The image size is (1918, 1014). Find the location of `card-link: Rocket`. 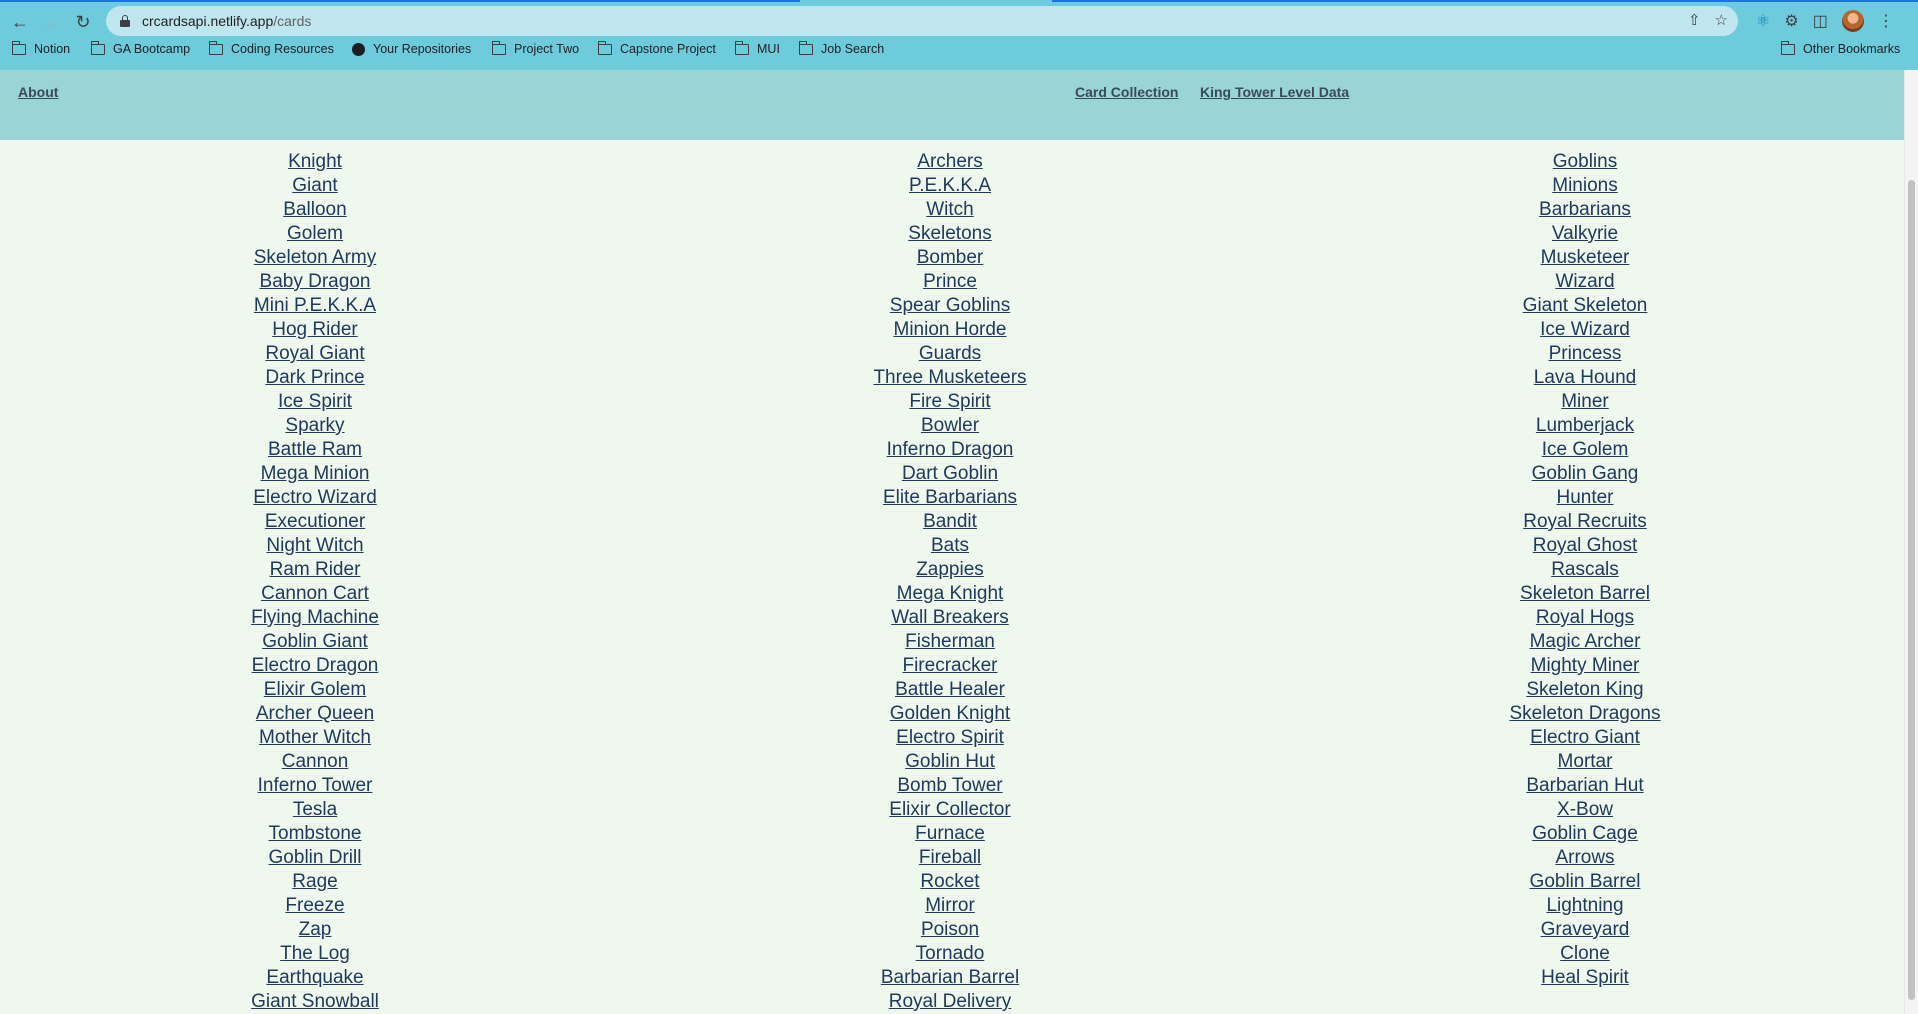

card-link: Rocket is located at coordinates (949, 882).